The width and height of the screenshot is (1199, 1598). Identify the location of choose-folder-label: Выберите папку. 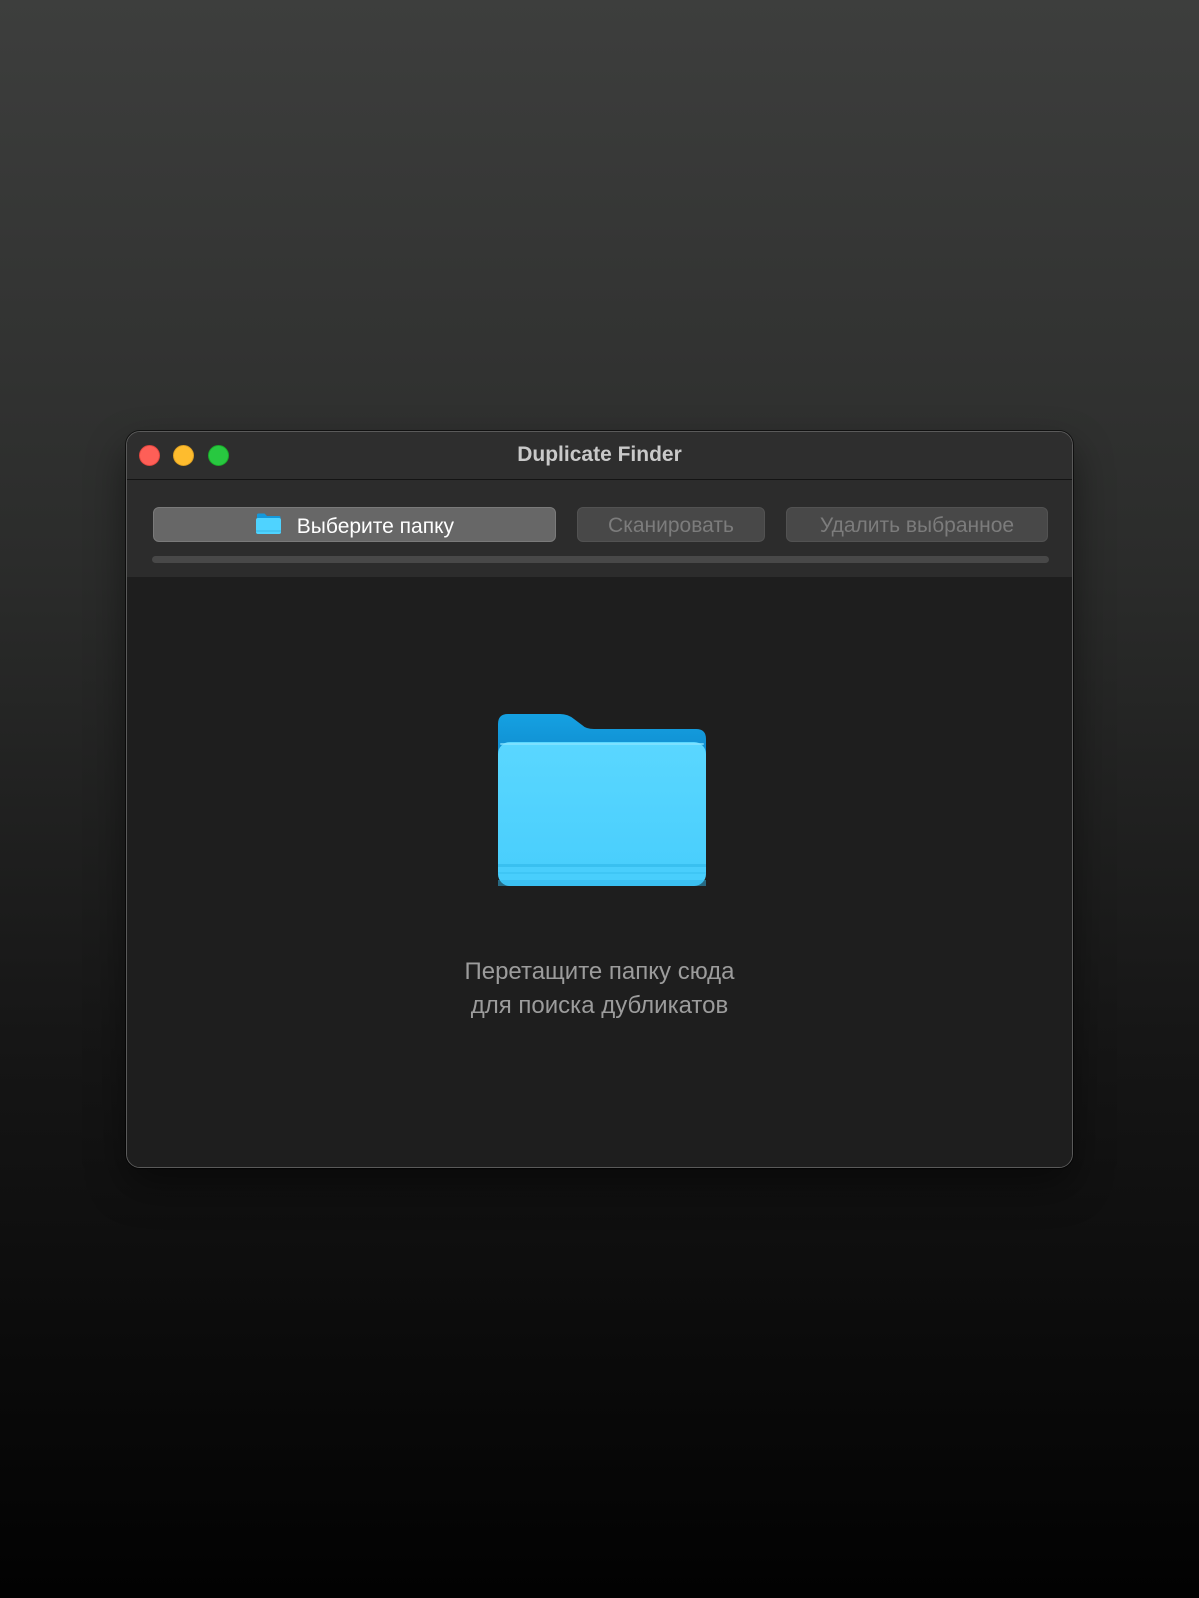
(375, 526).